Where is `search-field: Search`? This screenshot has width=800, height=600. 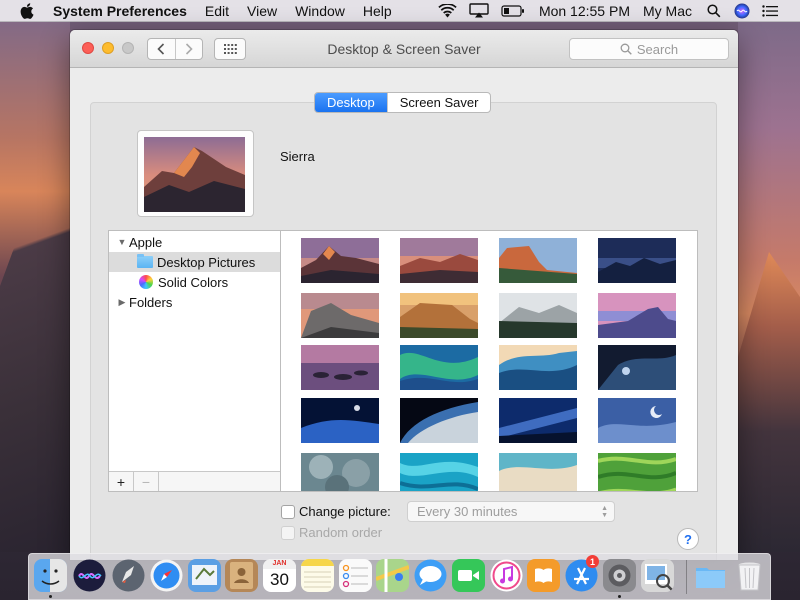
search-field: Search is located at coordinates (649, 49).